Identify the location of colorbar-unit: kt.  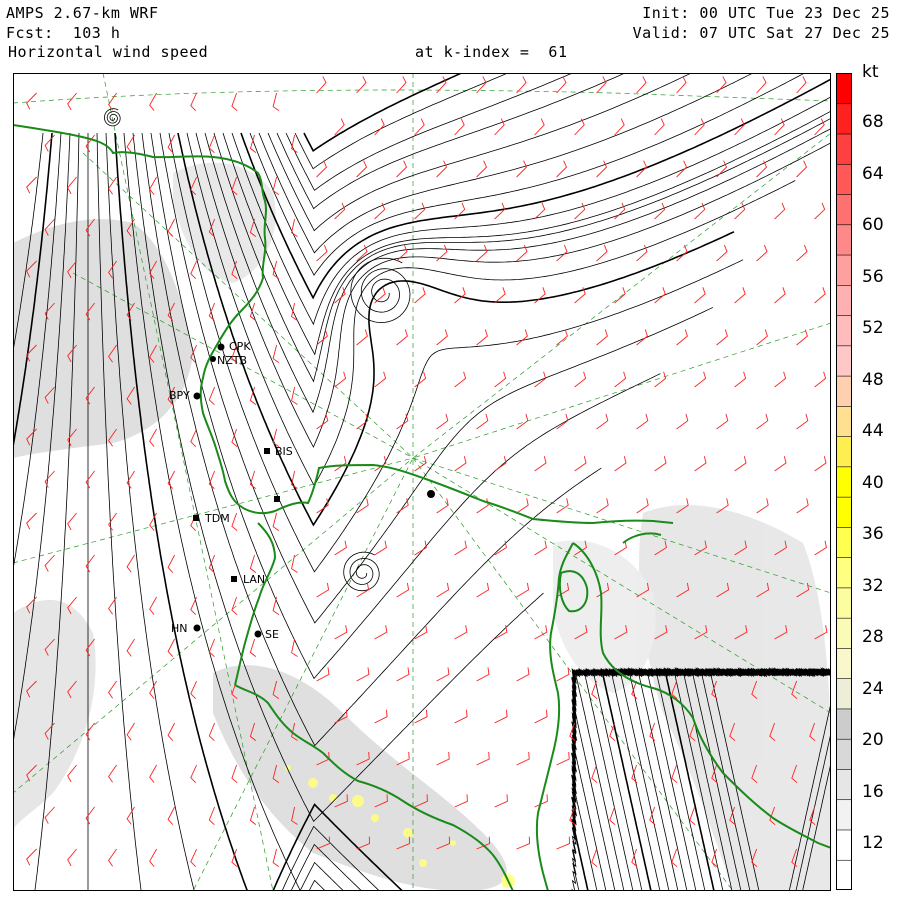
(870, 72).